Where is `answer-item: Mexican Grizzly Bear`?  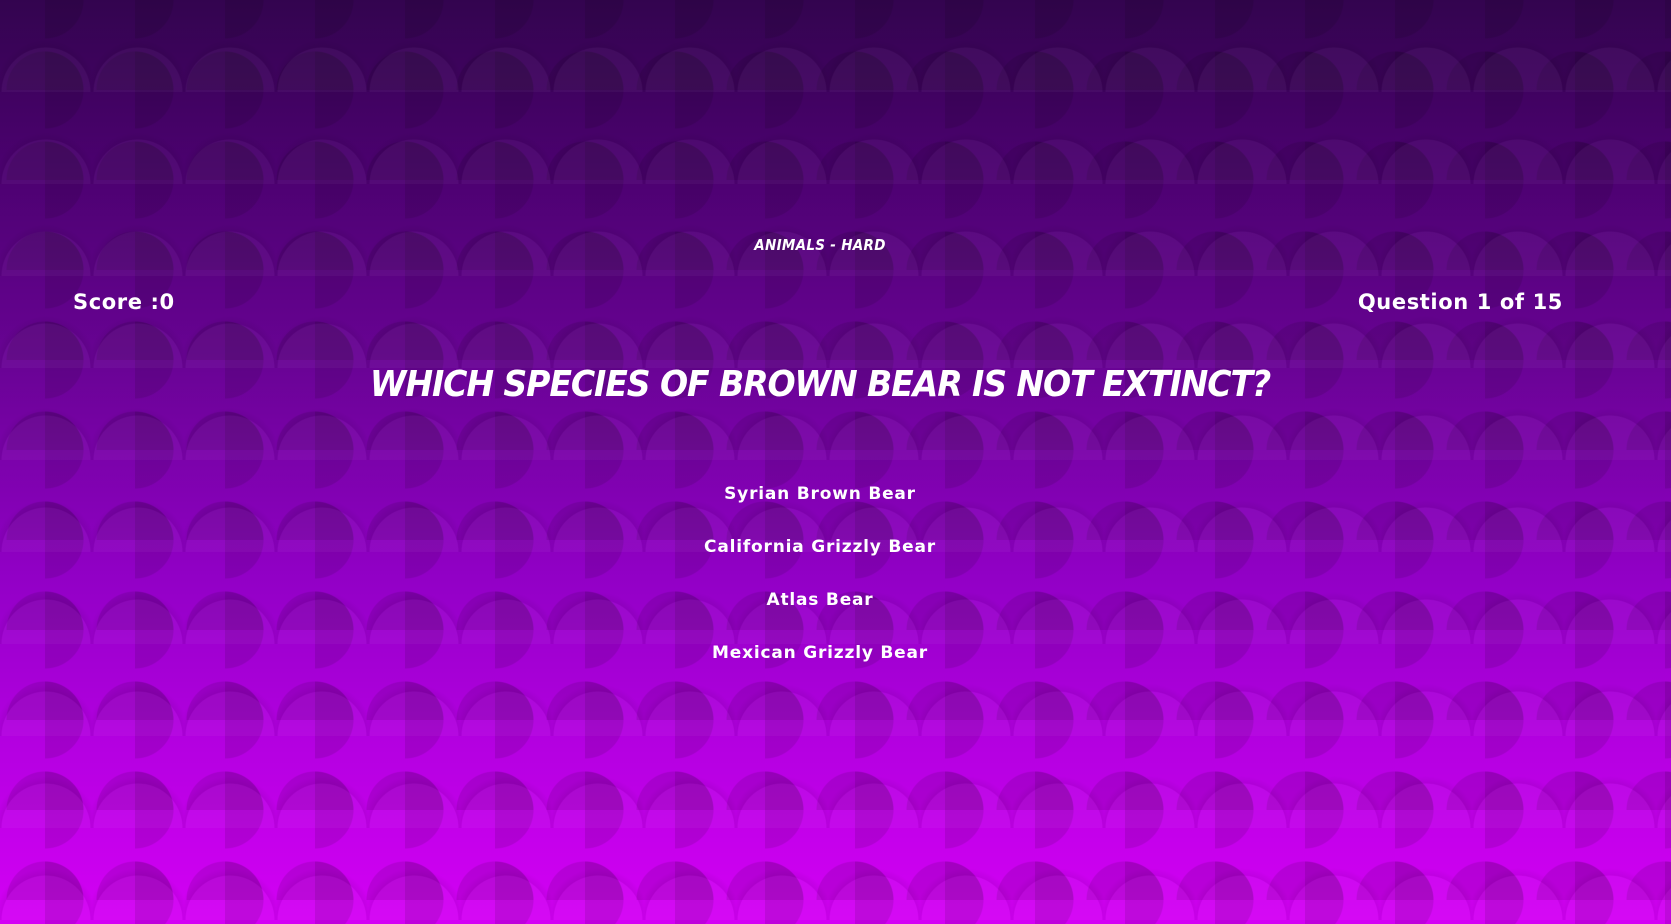 answer-item: Mexican Grizzly Bear is located at coordinates (820, 665).